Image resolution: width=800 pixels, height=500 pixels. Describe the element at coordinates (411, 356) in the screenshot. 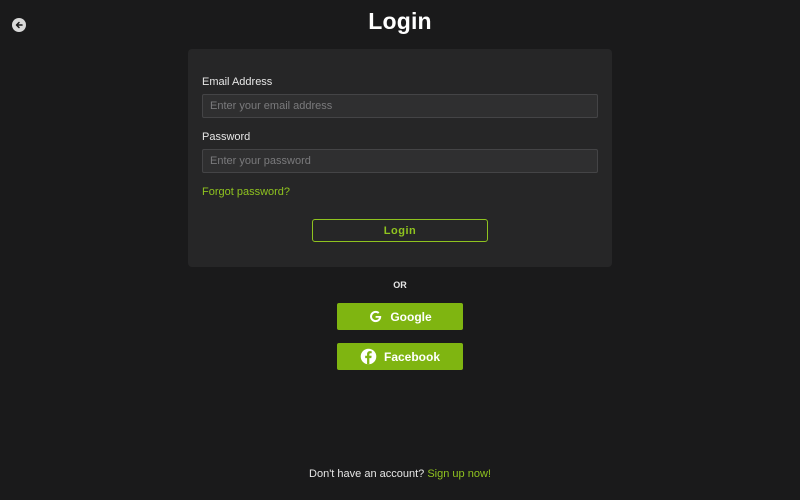

I see `facebook-button-label: Facebook` at that location.